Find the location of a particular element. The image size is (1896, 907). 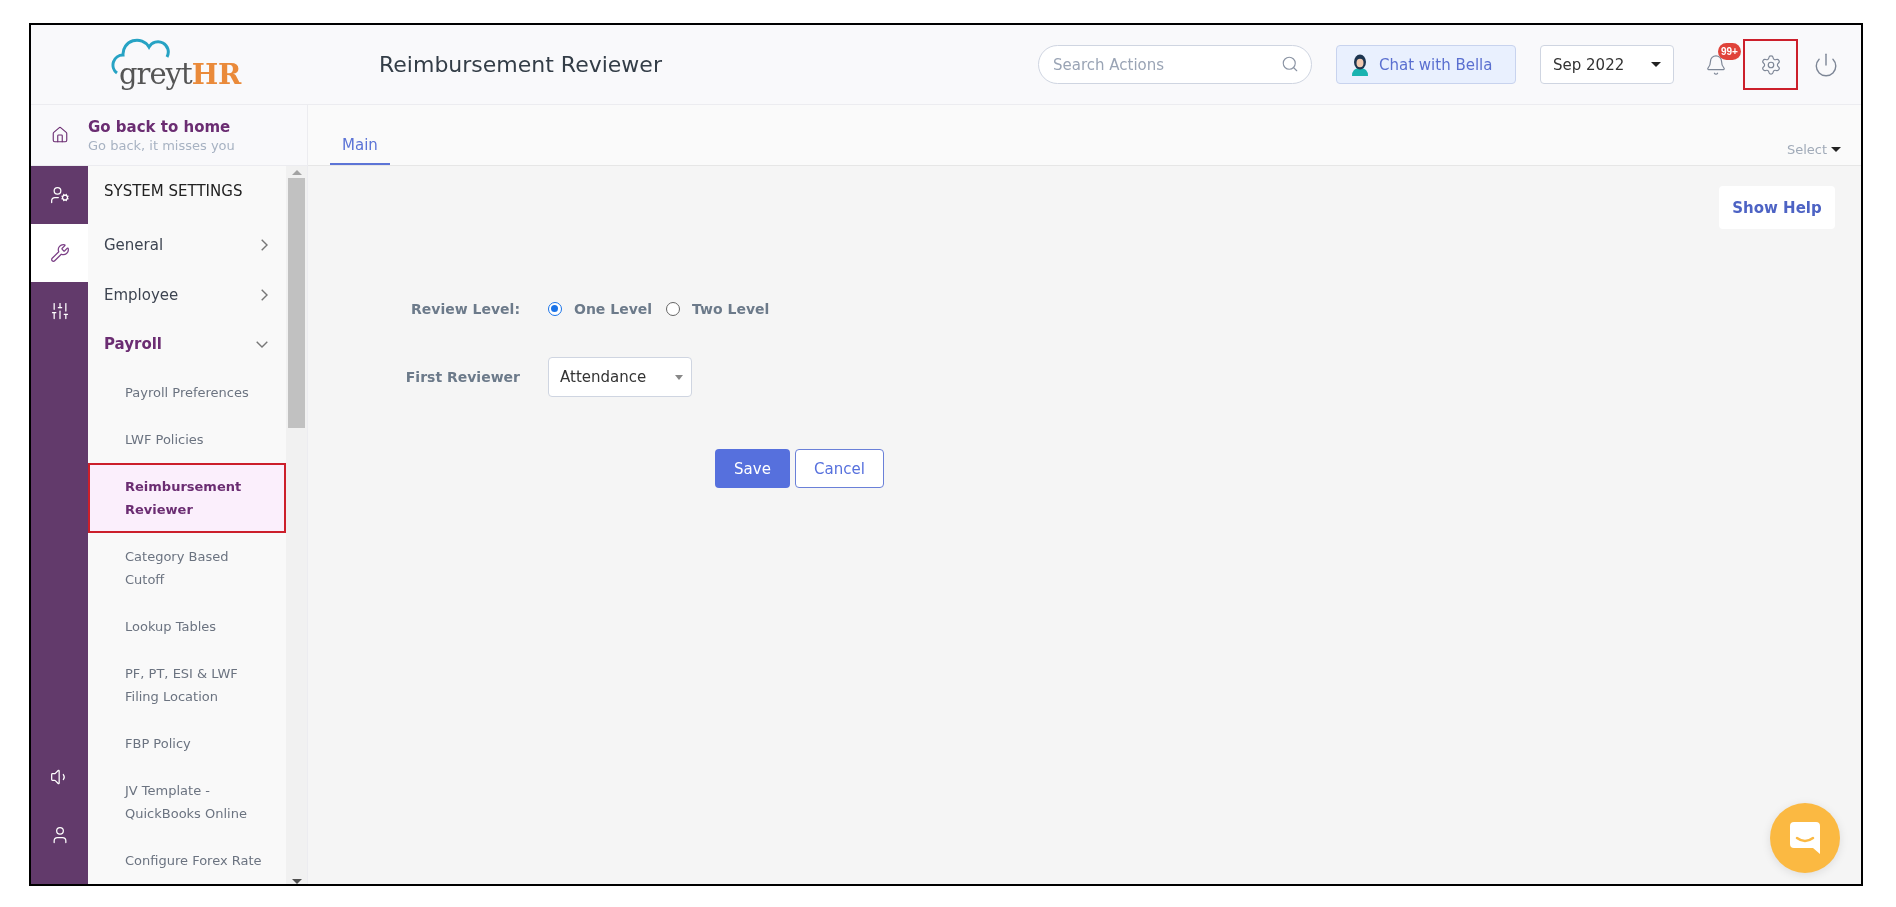

sidebar-subitem: Reimbursement Reviewer is located at coordinates (187, 498).